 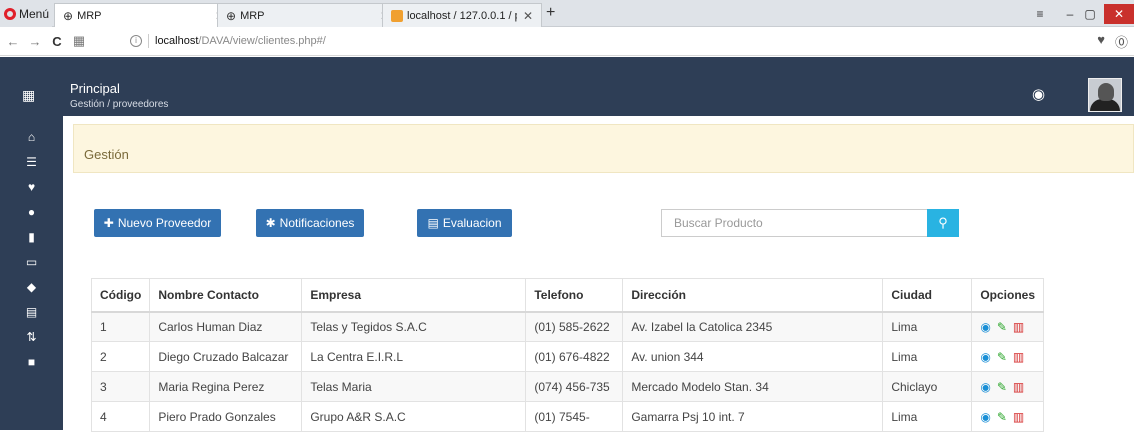 What do you see at coordinates (927, 295) in the screenshot?
I see `column-header-ciudad: Ciudad` at bounding box center [927, 295].